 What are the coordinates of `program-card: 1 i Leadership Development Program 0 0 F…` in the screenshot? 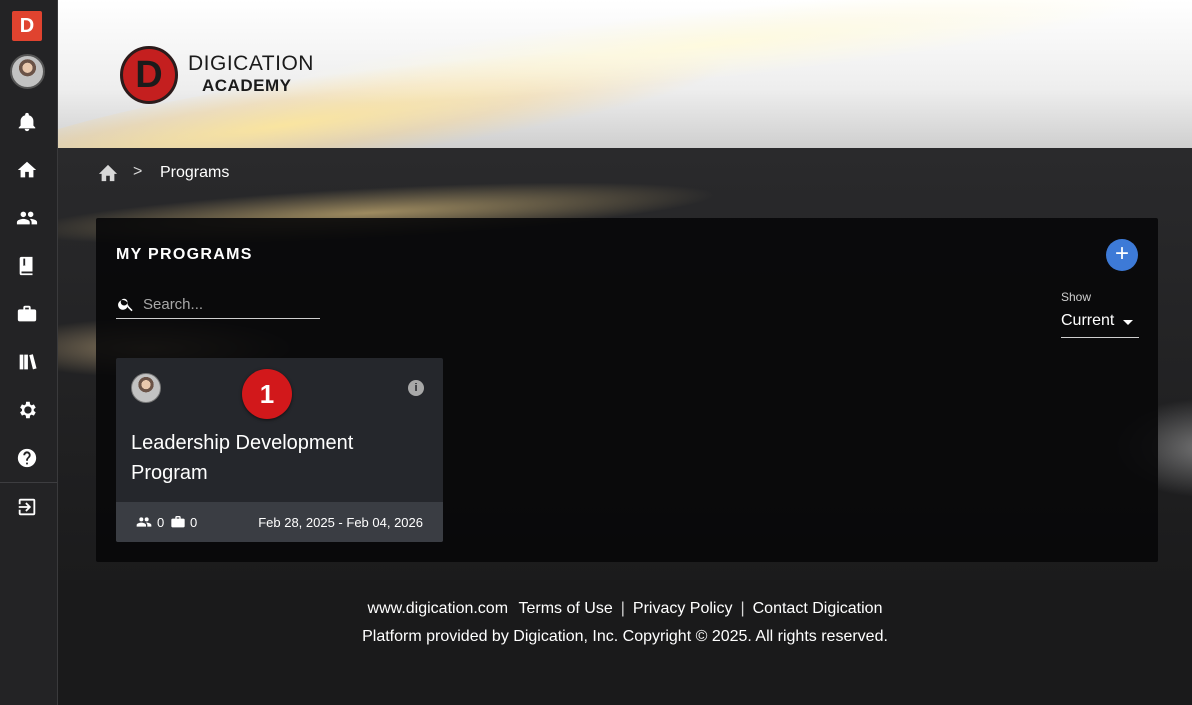 It's located at (279, 450).